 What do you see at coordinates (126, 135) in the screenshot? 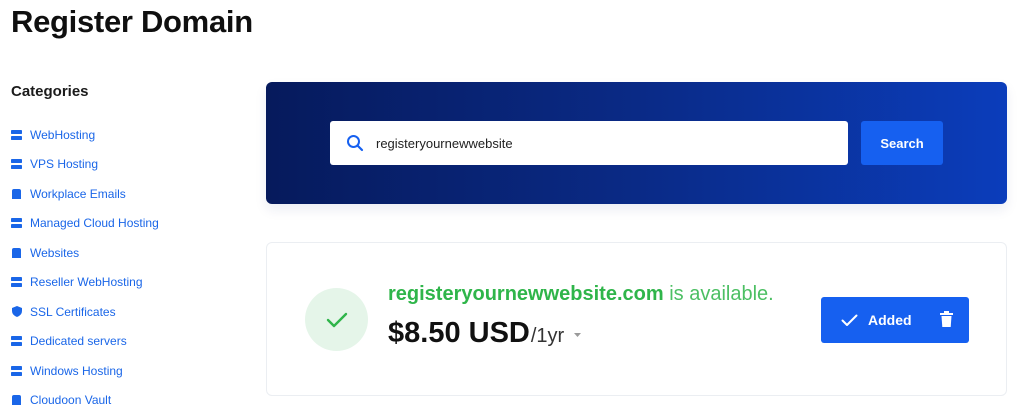
I see `sidebar-item-webhosting: WebHosting` at bounding box center [126, 135].